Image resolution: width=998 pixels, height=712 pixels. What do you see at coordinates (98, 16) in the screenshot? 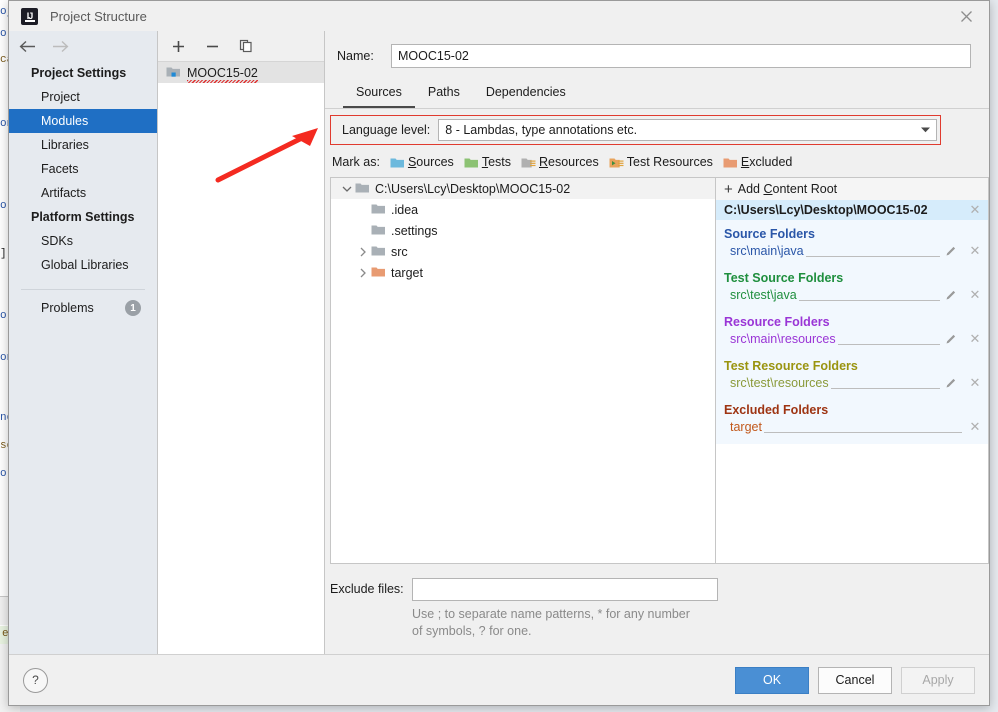
I see `dialog-title: Project Structure` at bounding box center [98, 16].